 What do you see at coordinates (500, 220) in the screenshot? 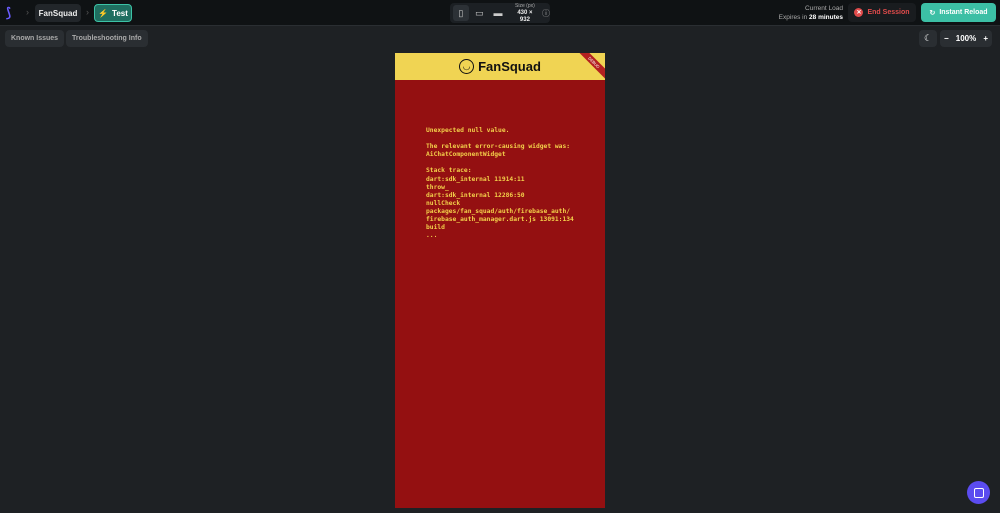
I see `error-line: firebase_auth_manager.dart.js 13091:134` at bounding box center [500, 220].